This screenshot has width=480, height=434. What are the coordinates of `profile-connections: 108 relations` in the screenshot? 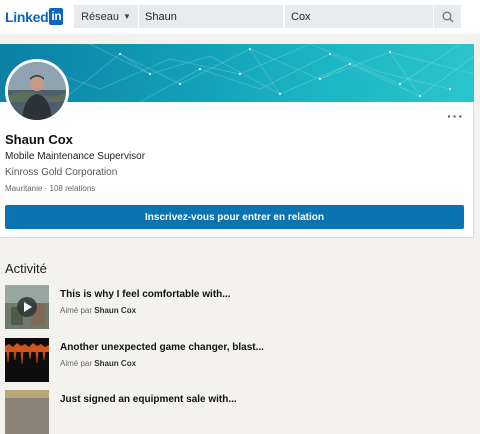 It's located at (72, 188).